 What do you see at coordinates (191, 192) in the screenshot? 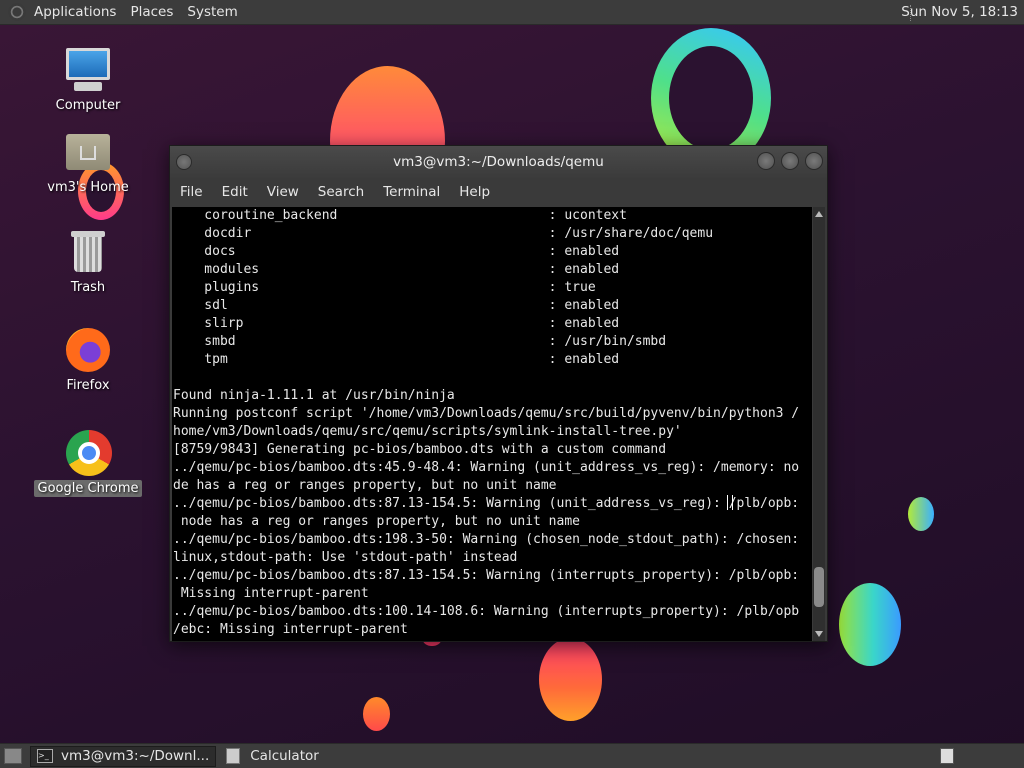
I see `menu-file: File` at bounding box center [191, 192].